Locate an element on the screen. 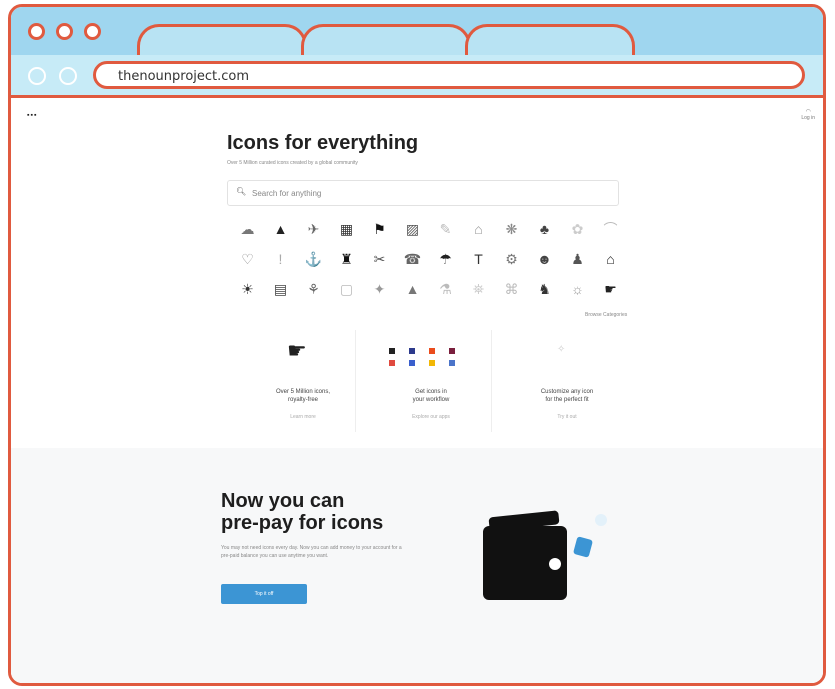 This screenshot has height=689, width=835. login-label: Log in is located at coordinates (808, 118).